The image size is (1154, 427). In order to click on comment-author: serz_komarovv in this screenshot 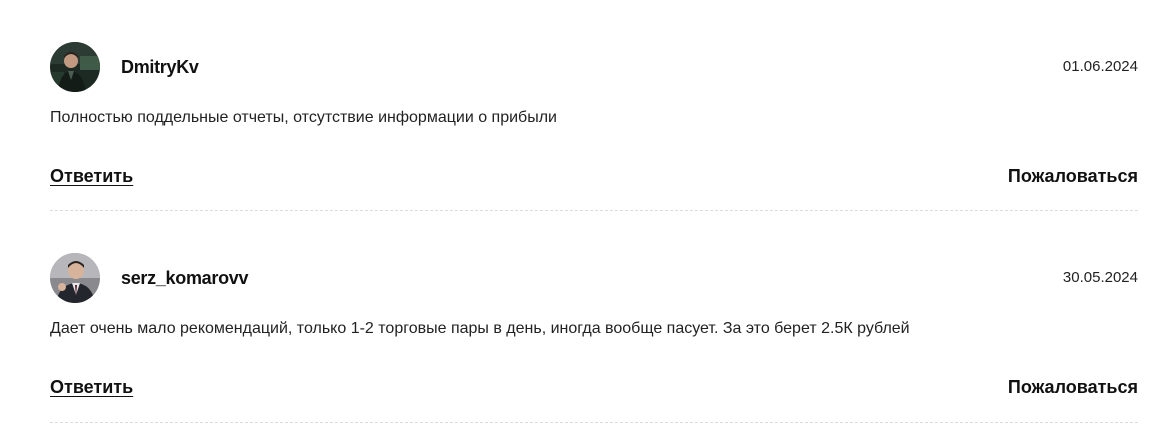, I will do `click(185, 278)`.